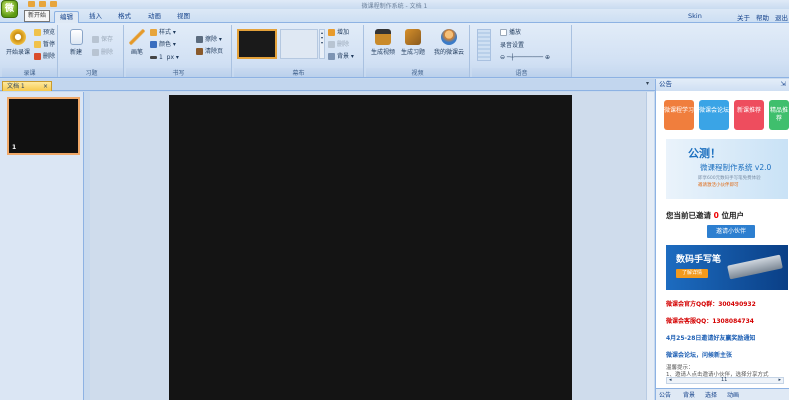  Describe the element at coordinates (322, 44) in the screenshot. I see `gallery-scroll: ▴ ▾ ▾` at that location.